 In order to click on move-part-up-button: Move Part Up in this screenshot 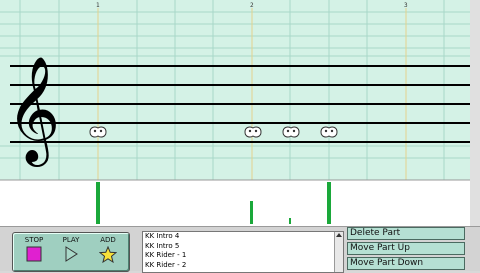, I will do `click(406, 248)`.